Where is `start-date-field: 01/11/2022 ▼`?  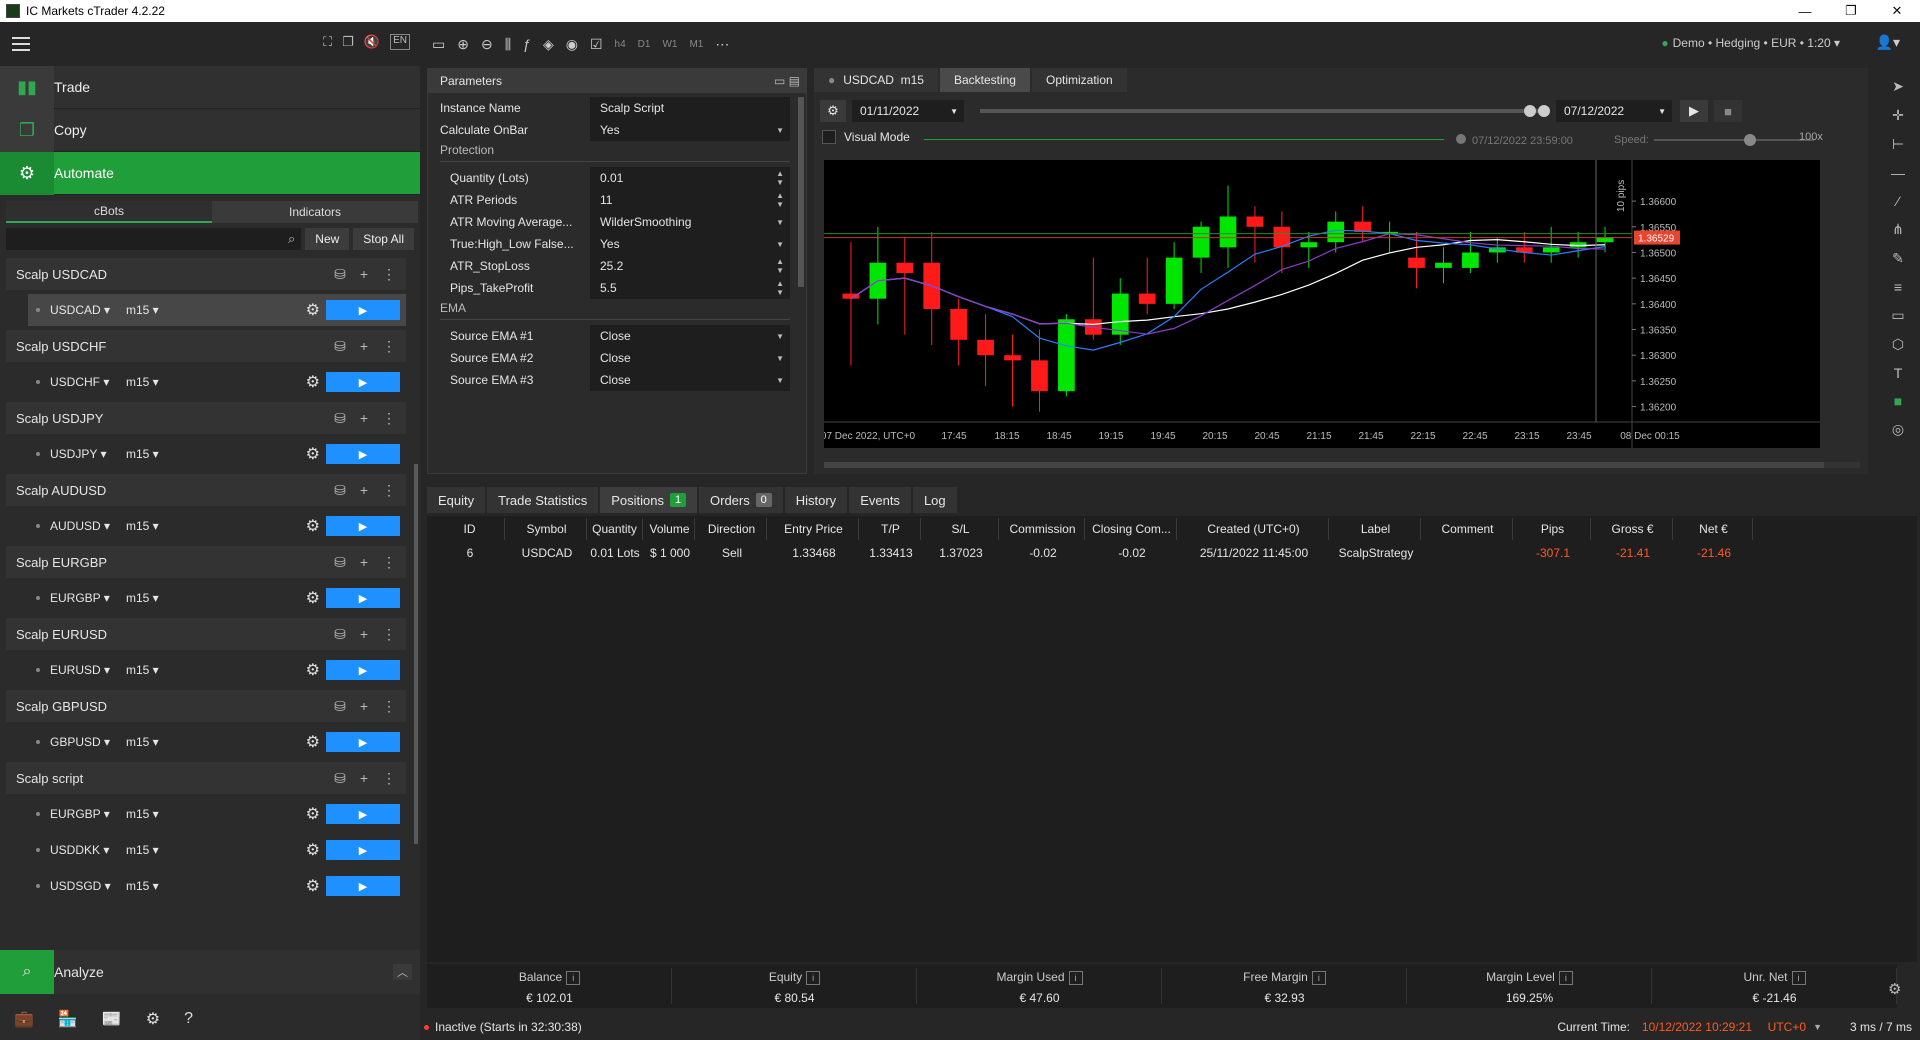 start-date-field: 01/11/2022 ▼ is located at coordinates (908, 111).